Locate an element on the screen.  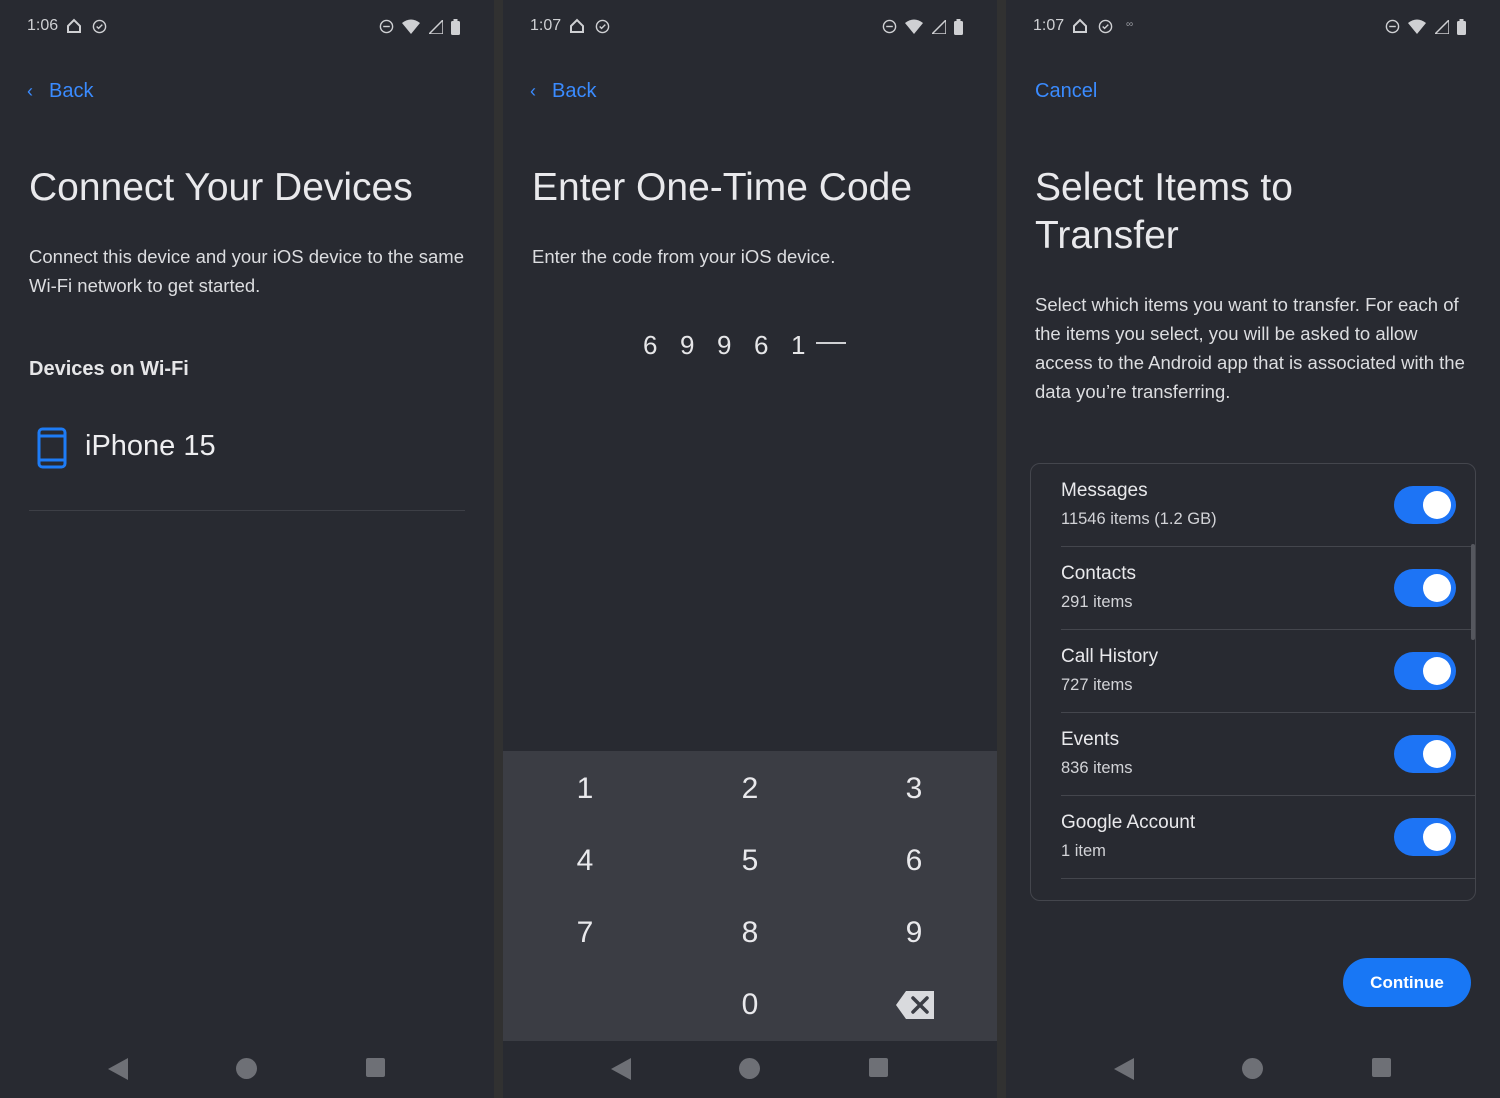
backspace-icon is located at coordinates (915, 1005).